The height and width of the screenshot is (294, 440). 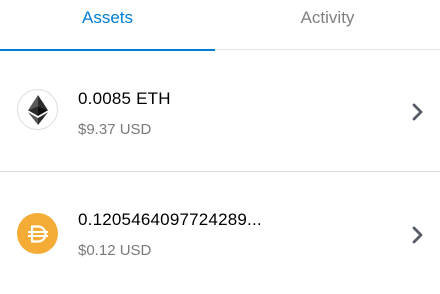 I want to click on asset-fiat-value: $0.12 USD, so click(x=115, y=250).